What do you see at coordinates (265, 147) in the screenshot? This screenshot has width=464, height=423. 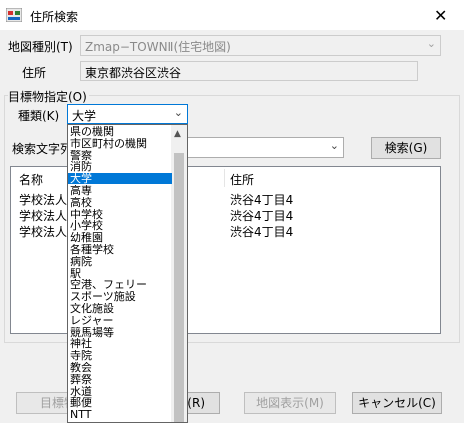 I see `search-text-combo: ⌄` at bounding box center [265, 147].